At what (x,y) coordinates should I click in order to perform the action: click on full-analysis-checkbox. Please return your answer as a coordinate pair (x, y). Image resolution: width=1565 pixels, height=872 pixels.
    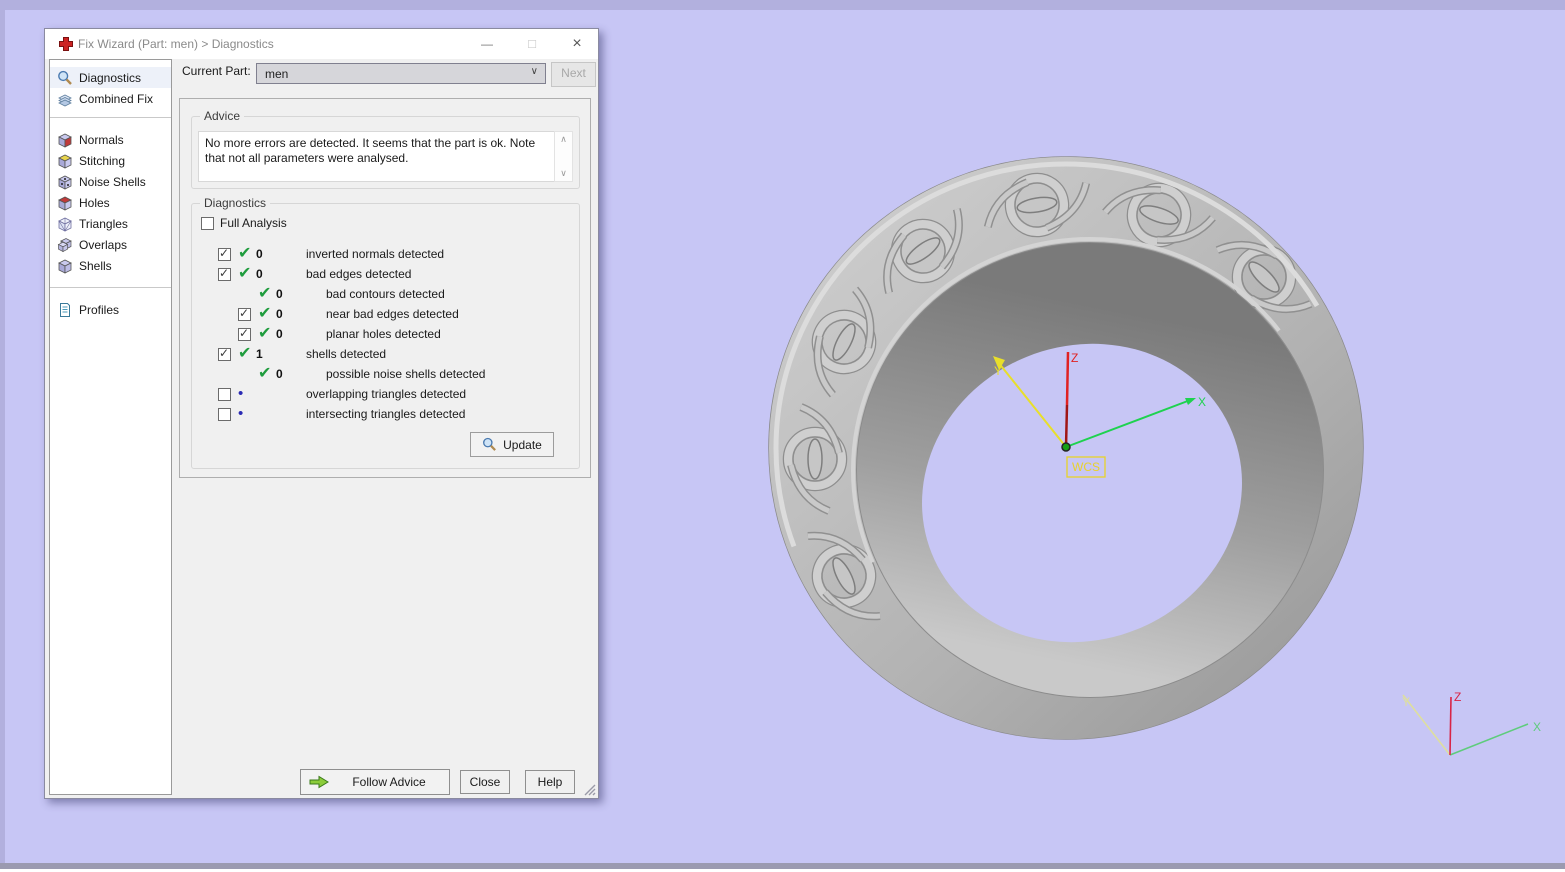
    Looking at the image, I should click on (207, 223).